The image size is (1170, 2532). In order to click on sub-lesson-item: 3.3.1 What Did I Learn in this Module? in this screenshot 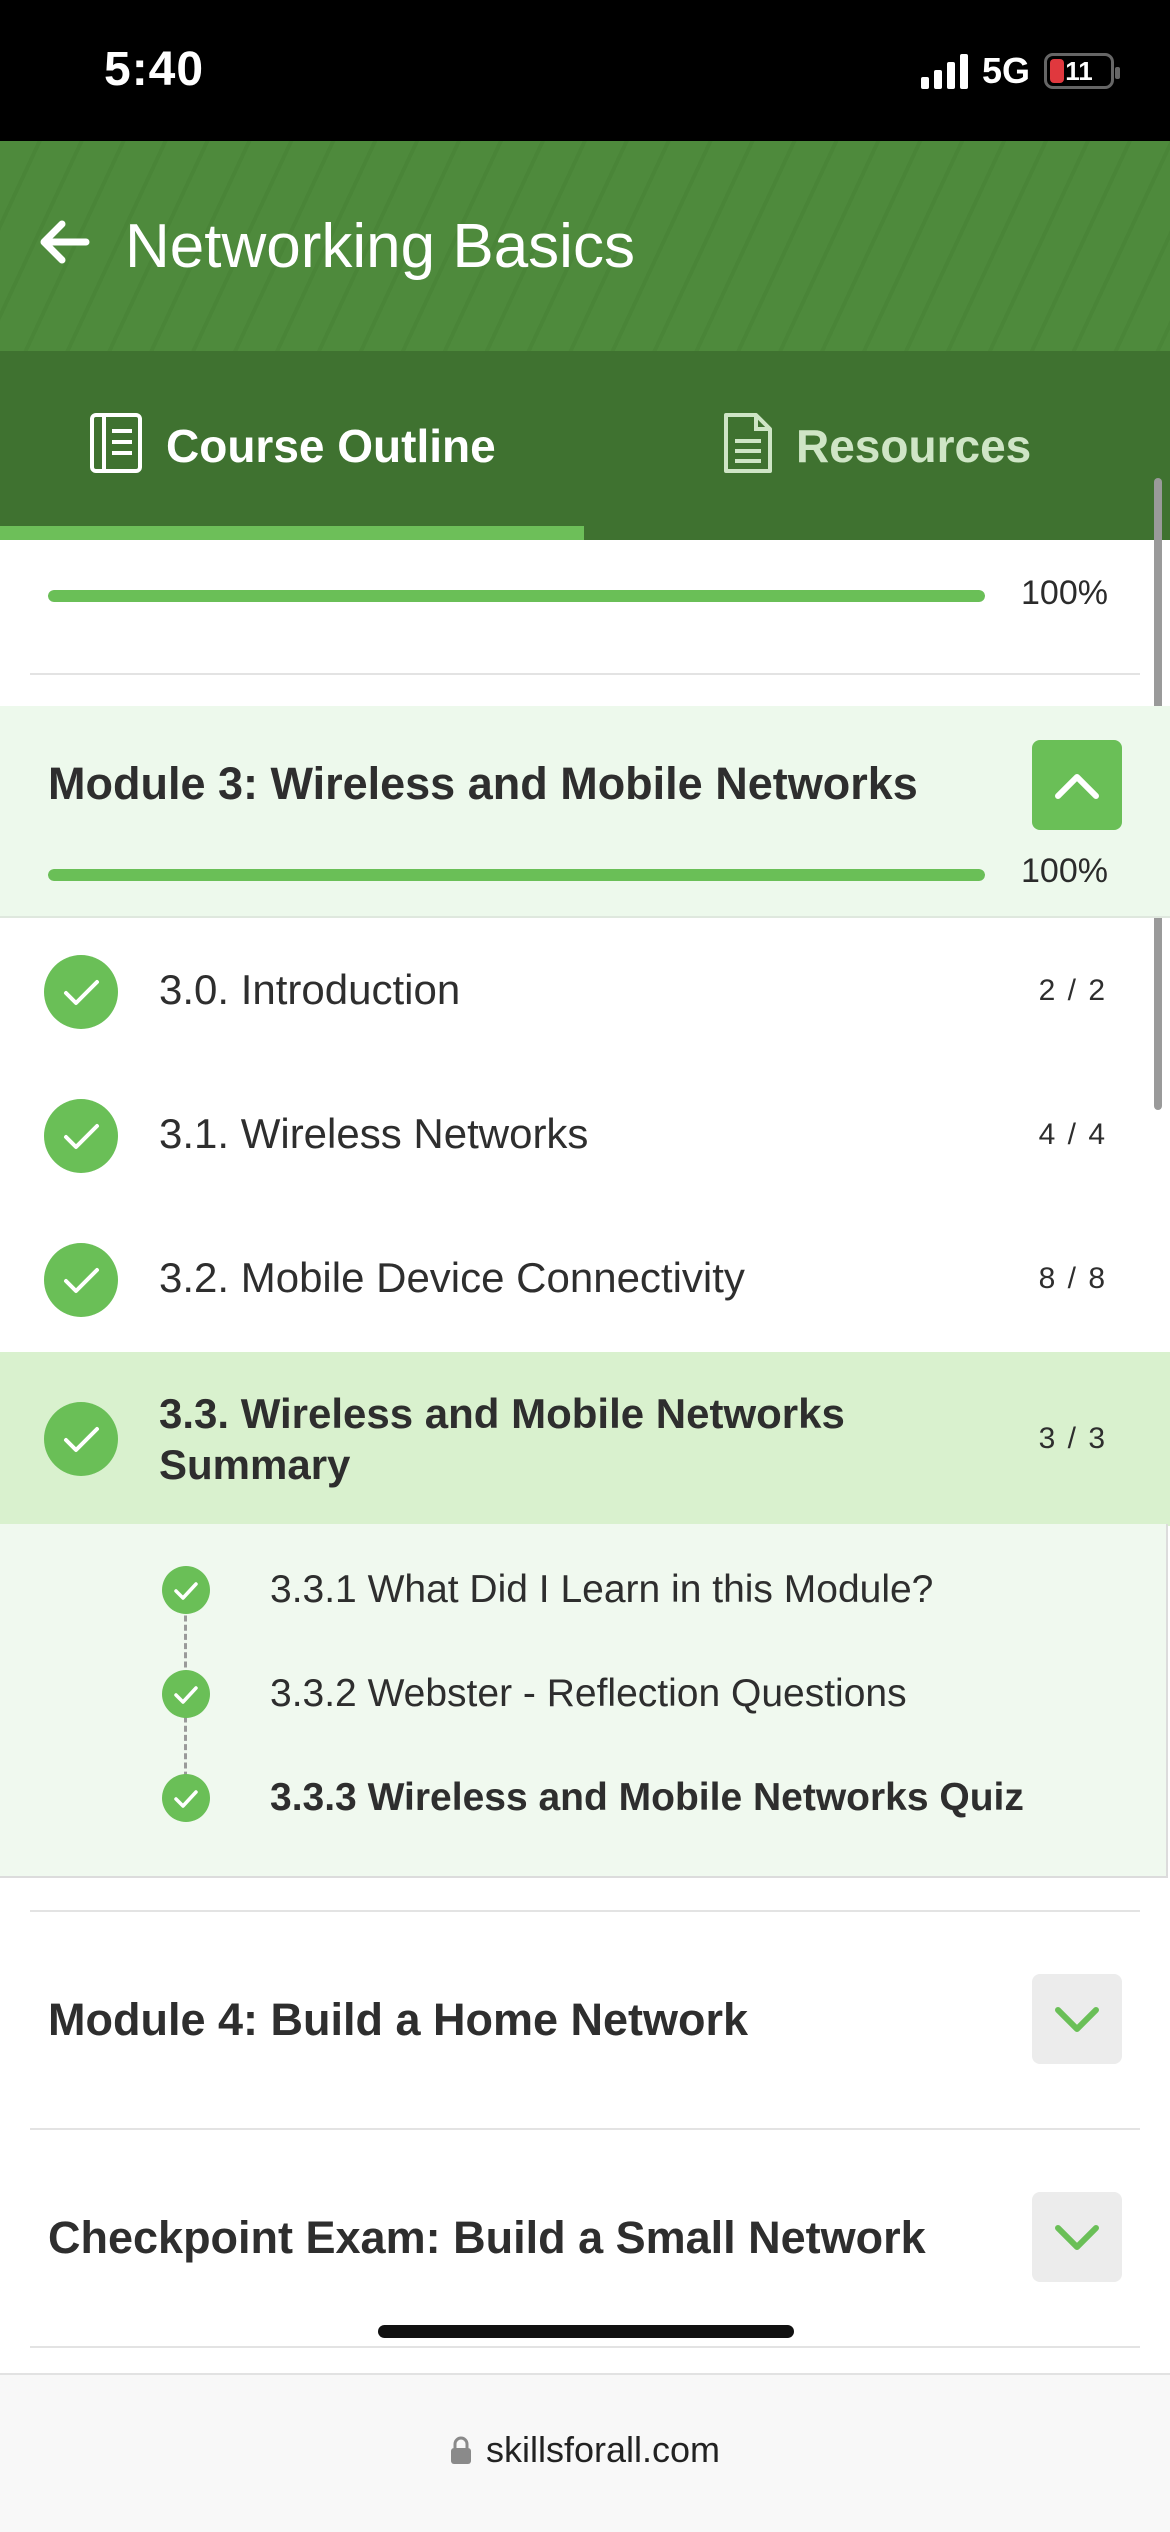, I will do `click(584, 1576)`.